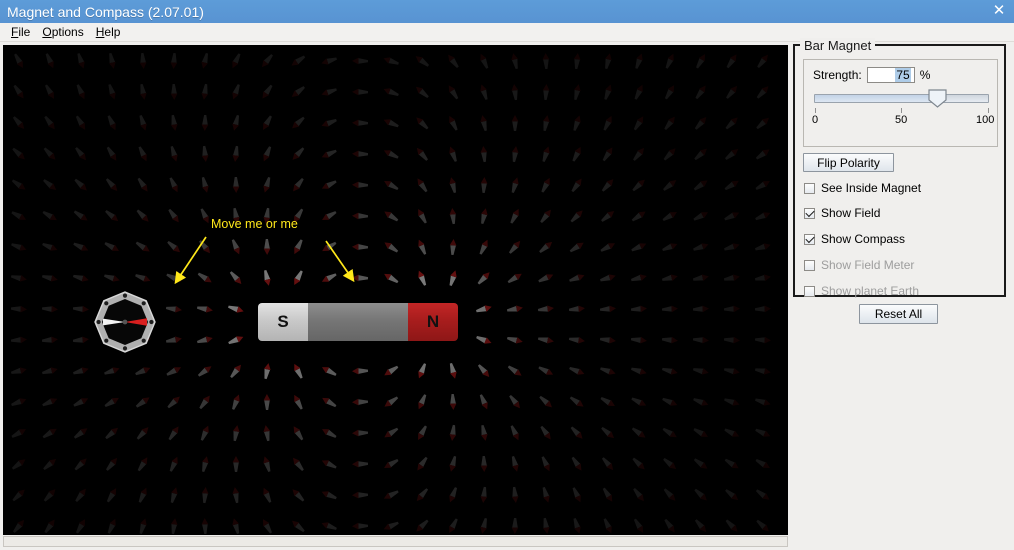 This screenshot has width=1014, height=550. Describe the element at coordinates (395, 541) in the screenshot. I see `canvas-bottom-strip` at that location.